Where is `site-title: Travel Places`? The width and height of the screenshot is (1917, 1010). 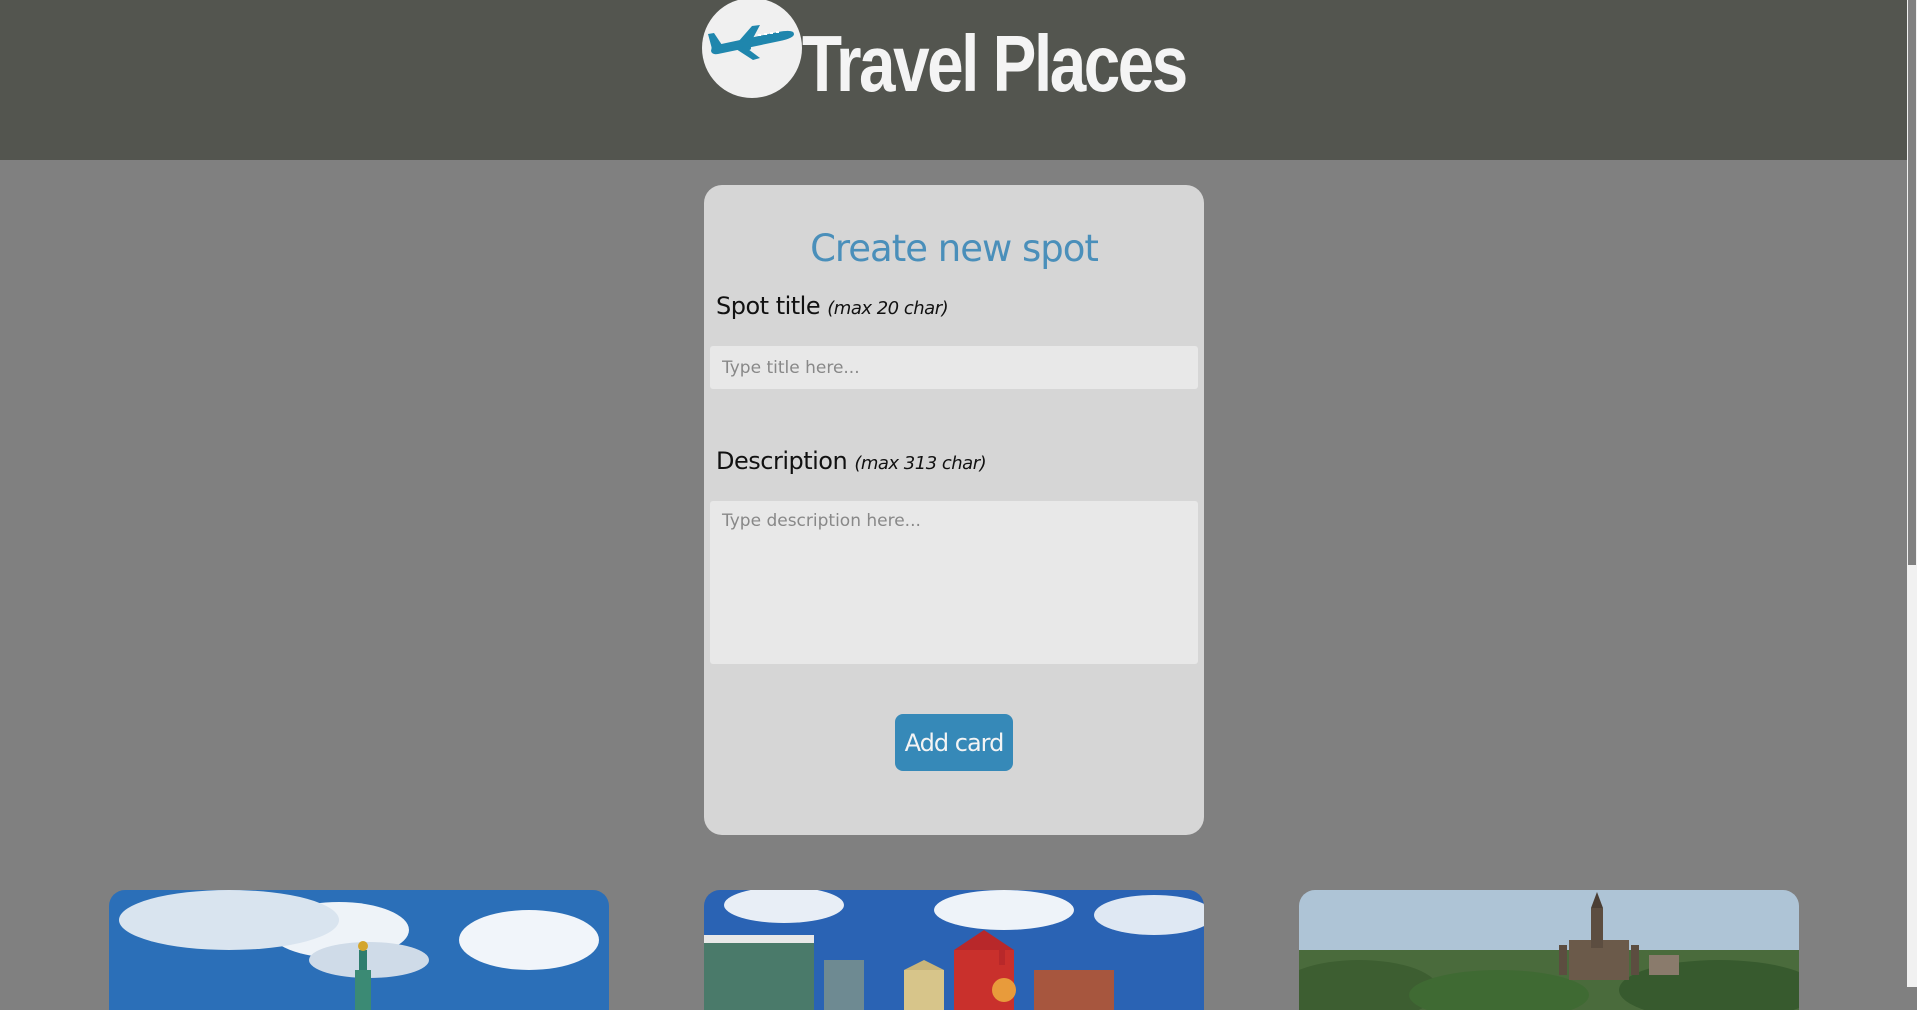 site-title: Travel Places is located at coordinates (995, 63).